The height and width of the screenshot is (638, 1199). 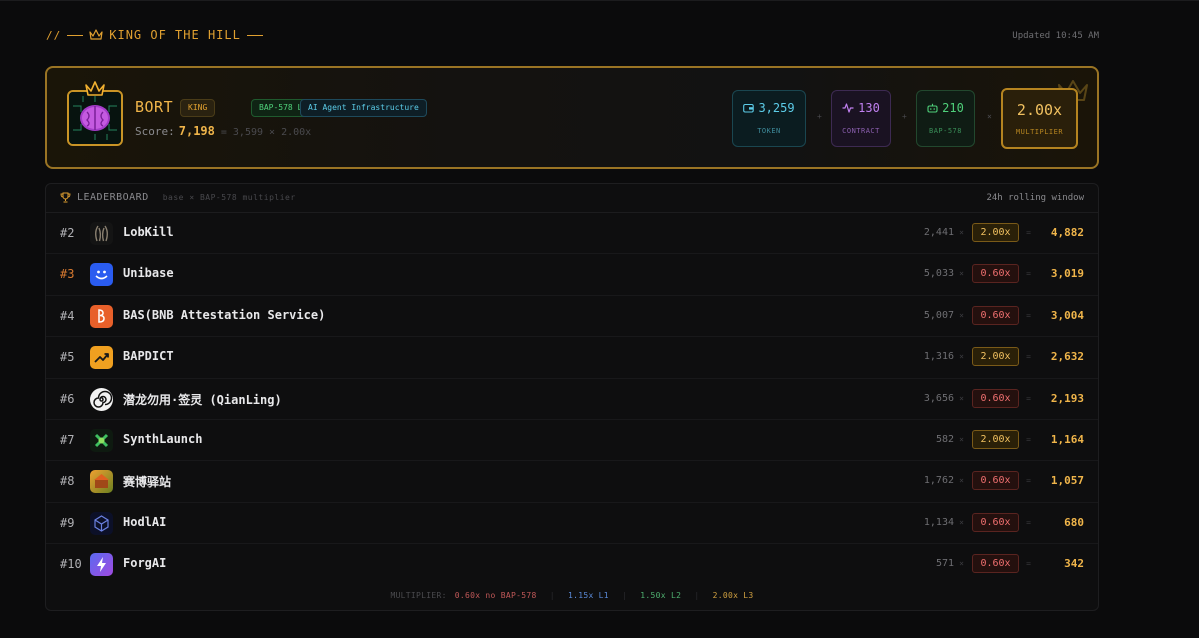 What do you see at coordinates (572, 524) in the screenshot?
I see `table-row: #9 HodlAI 1,134 × 0.60x = 680` at bounding box center [572, 524].